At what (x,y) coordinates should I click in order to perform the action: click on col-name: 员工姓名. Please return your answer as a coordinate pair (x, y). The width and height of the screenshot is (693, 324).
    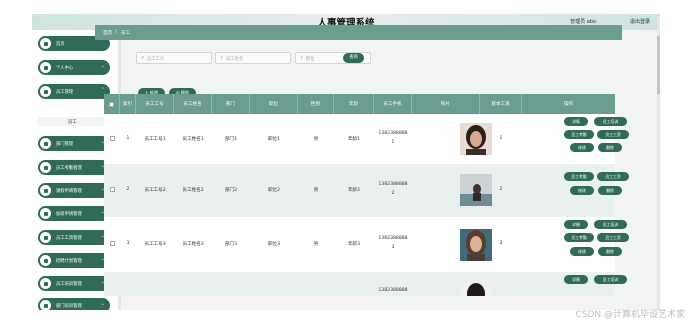
    Looking at the image, I should click on (193, 104).